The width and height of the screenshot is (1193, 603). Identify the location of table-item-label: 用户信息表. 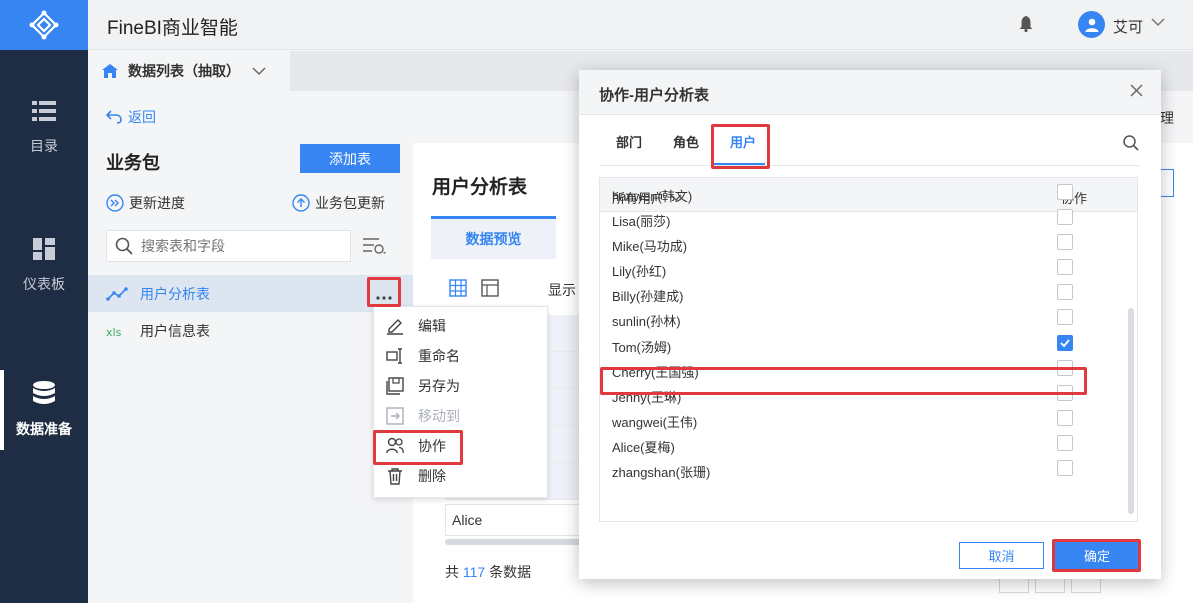
(175, 330).